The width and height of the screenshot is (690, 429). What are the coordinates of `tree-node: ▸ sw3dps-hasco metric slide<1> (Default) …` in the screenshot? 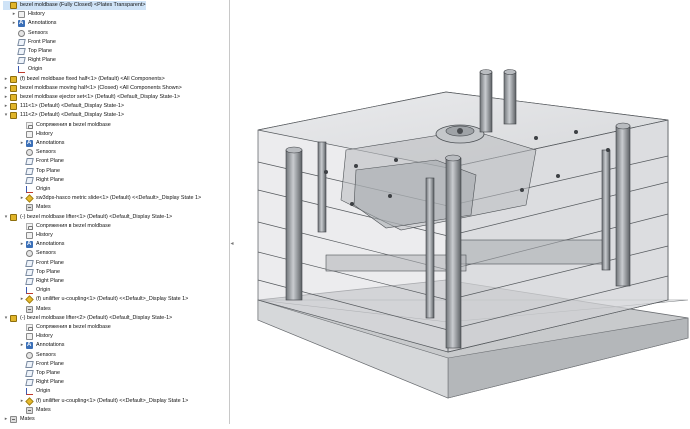 It's located at (110, 198).